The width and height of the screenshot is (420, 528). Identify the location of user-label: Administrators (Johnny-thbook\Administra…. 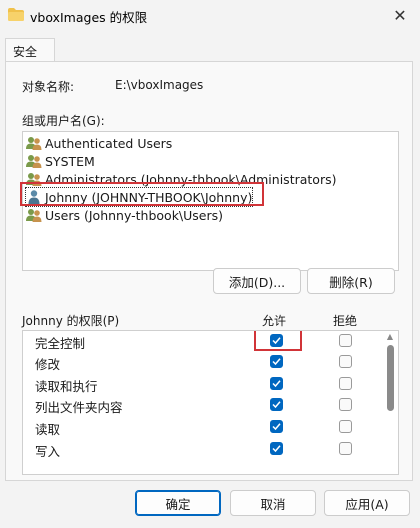
(191, 179).